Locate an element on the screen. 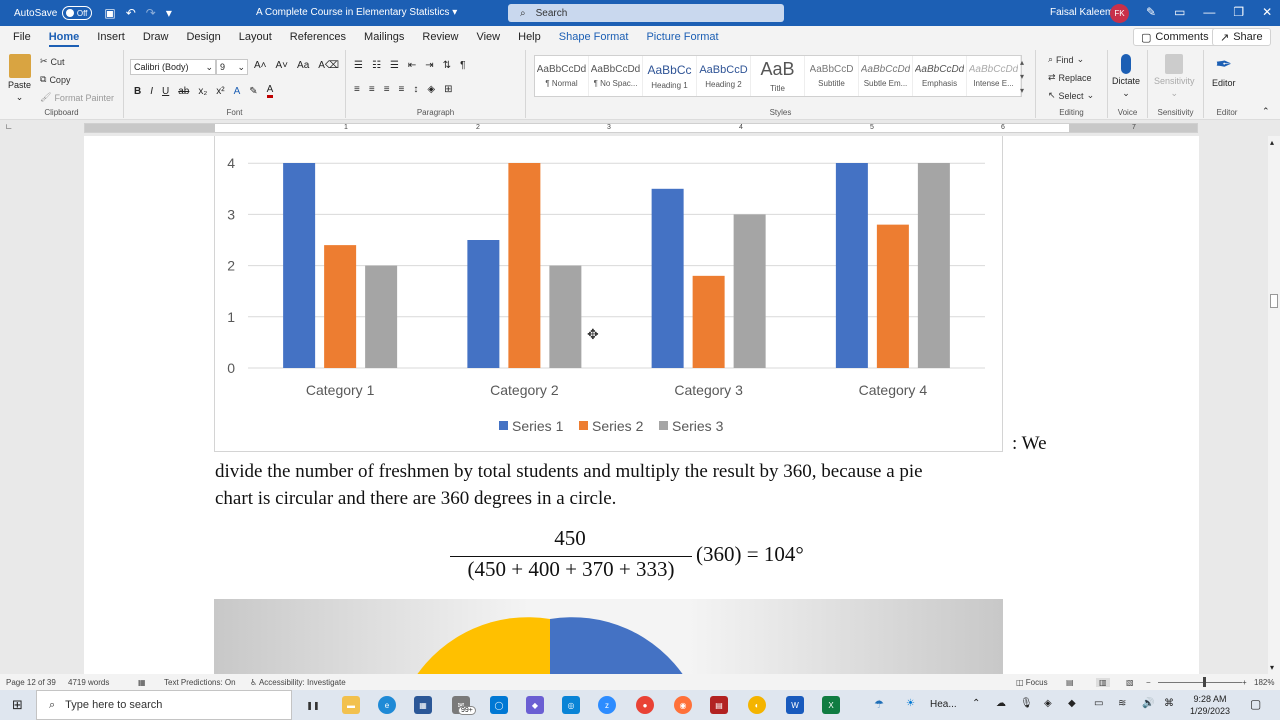 The width and height of the screenshot is (1280, 720). justify-icon: ≡ is located at coordinates (402, 89).